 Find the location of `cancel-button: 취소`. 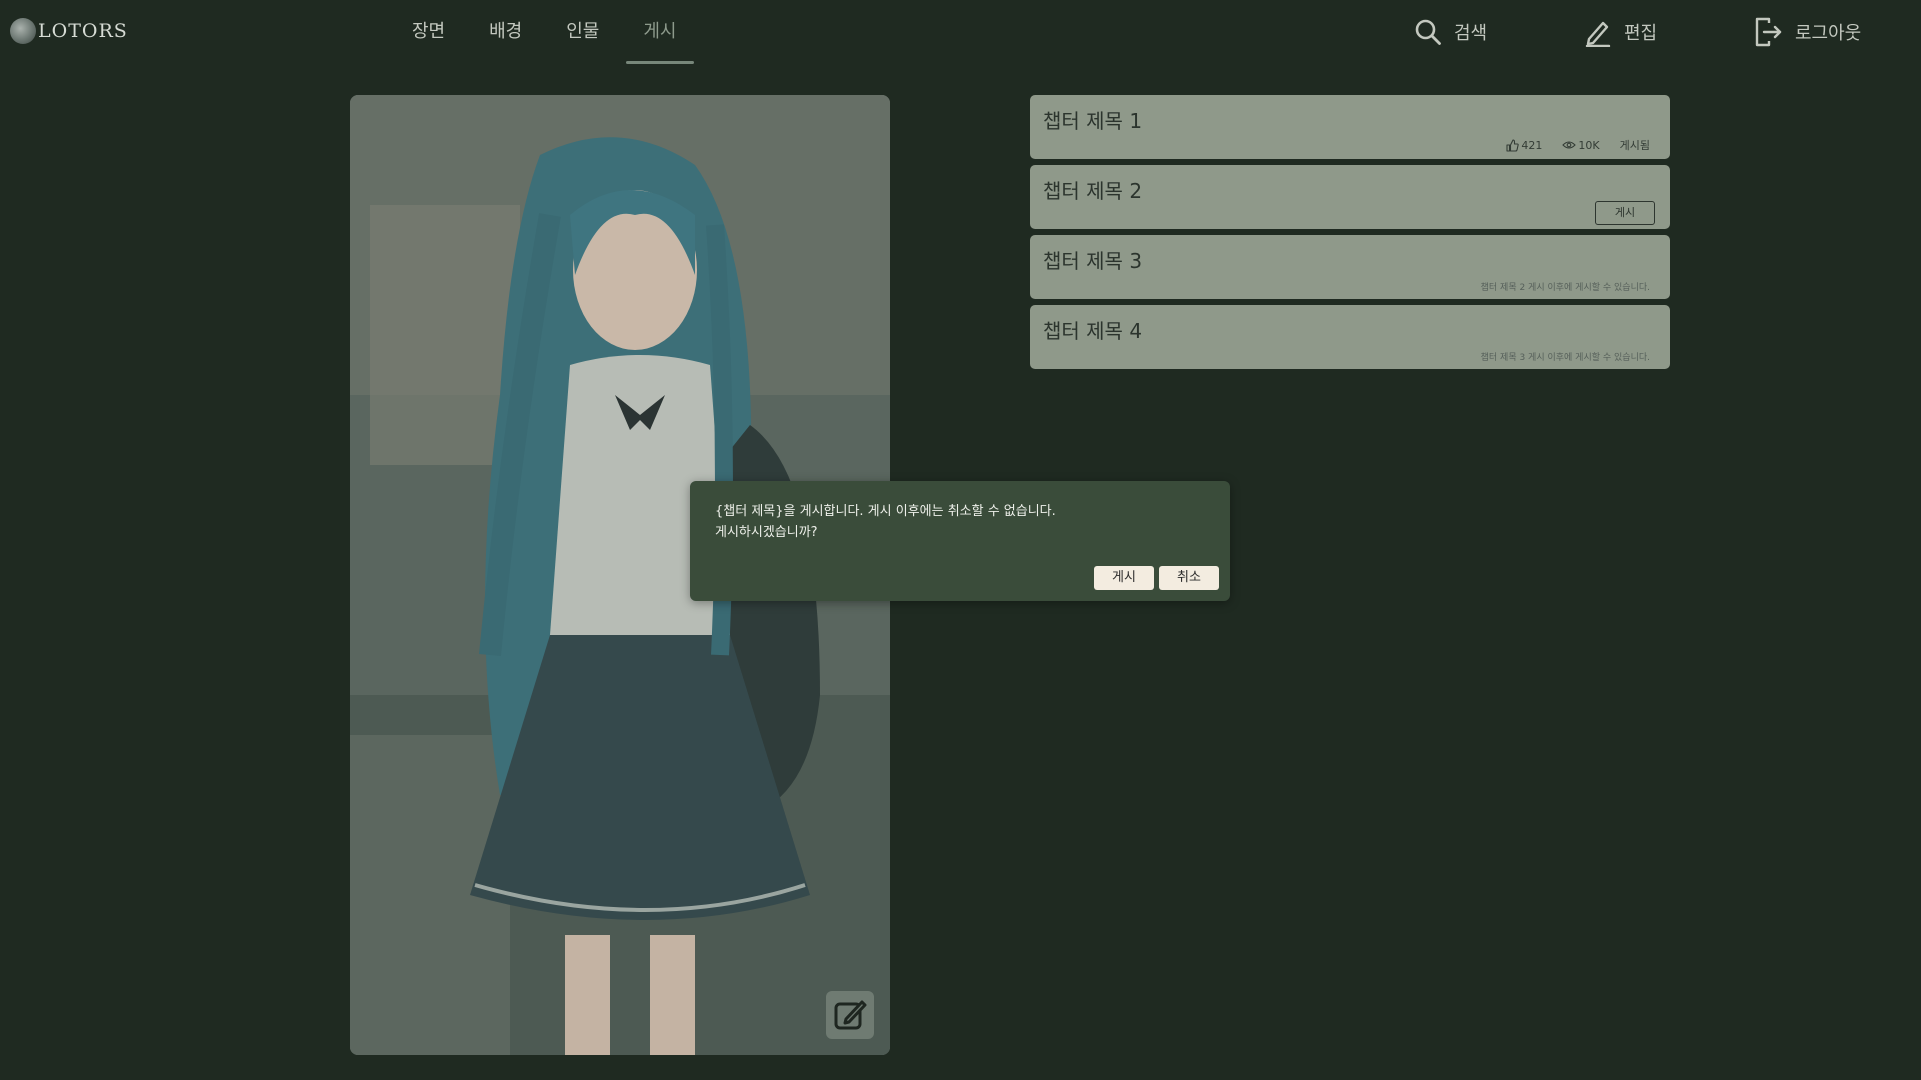

cancel-button: 취소 is located at coordinates (1189, 578).